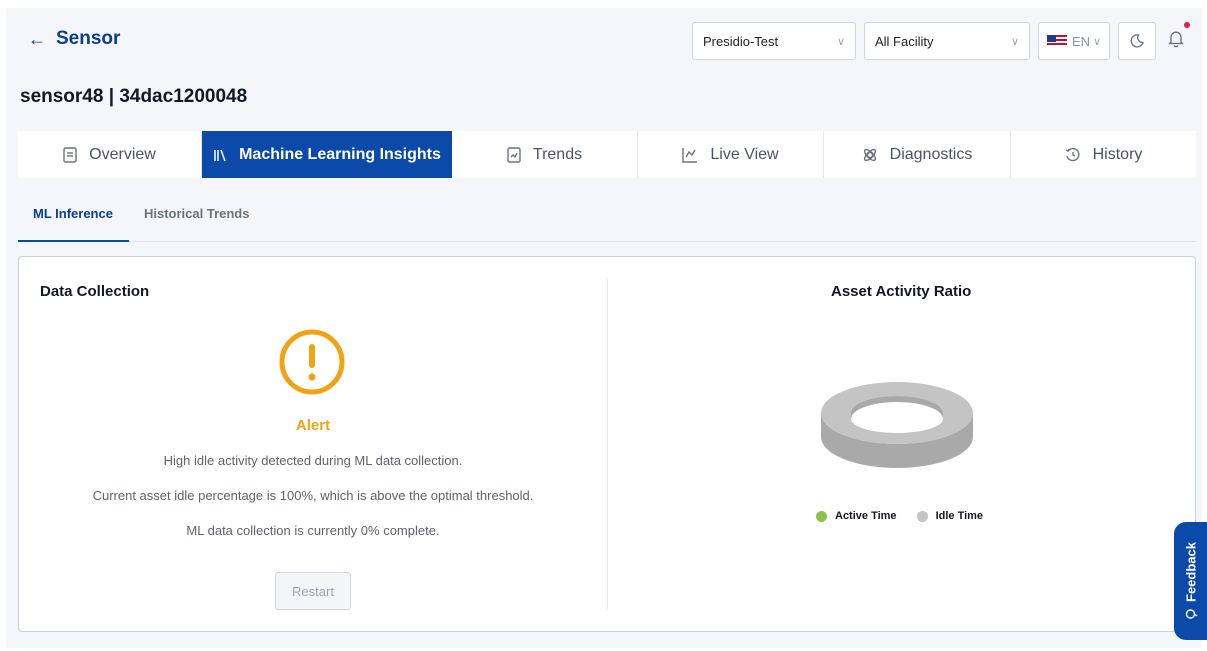  I want to click on legend-item-idle: Idle Time, so click(950, 516).